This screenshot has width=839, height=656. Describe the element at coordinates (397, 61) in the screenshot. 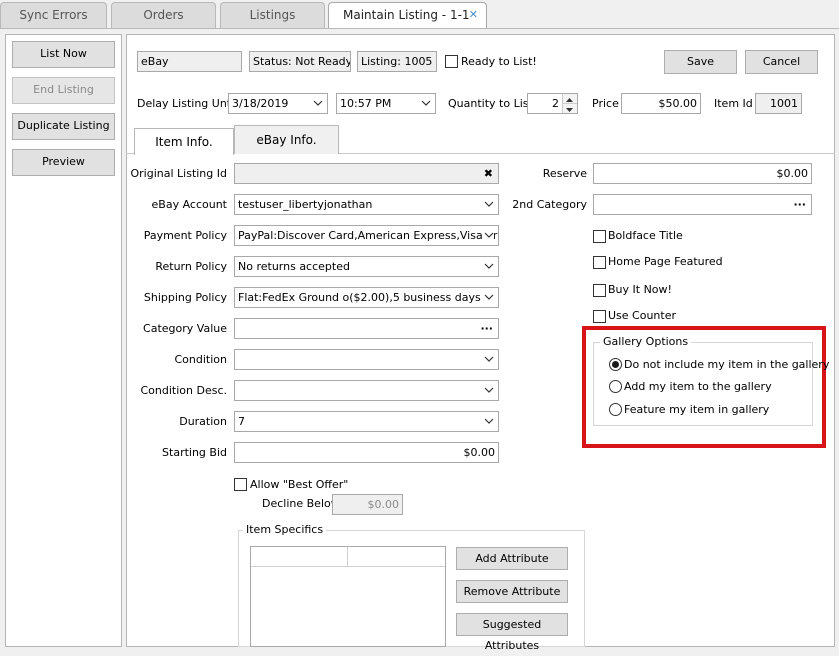

I see `listing-number-field: Listing: 1005` at that location.